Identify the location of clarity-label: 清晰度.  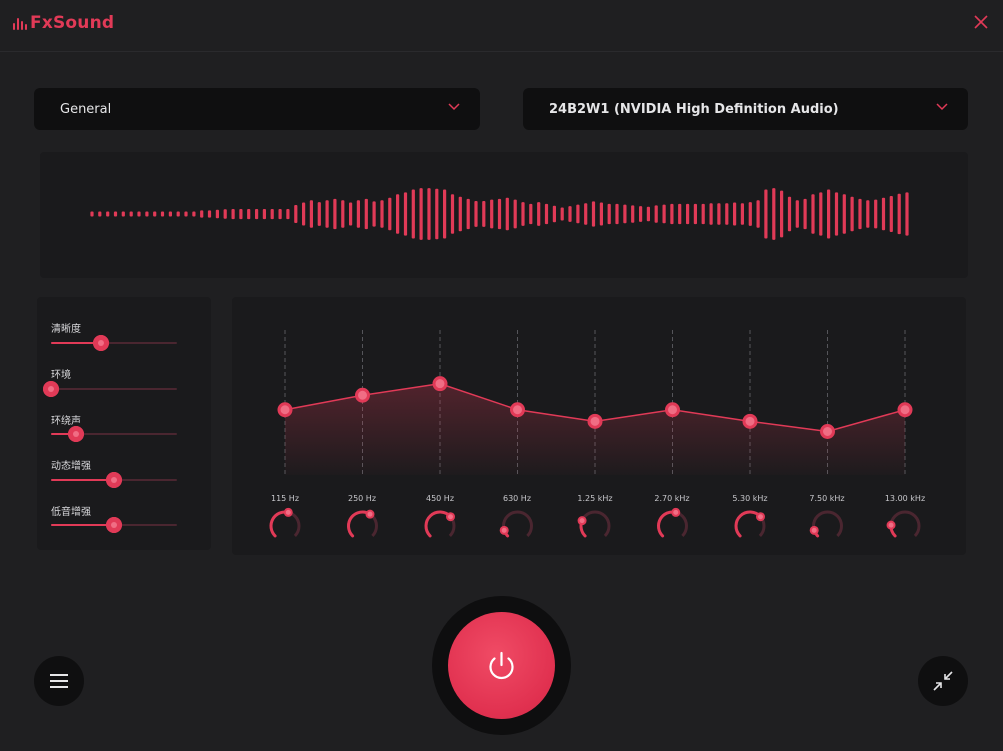
(66, 329).